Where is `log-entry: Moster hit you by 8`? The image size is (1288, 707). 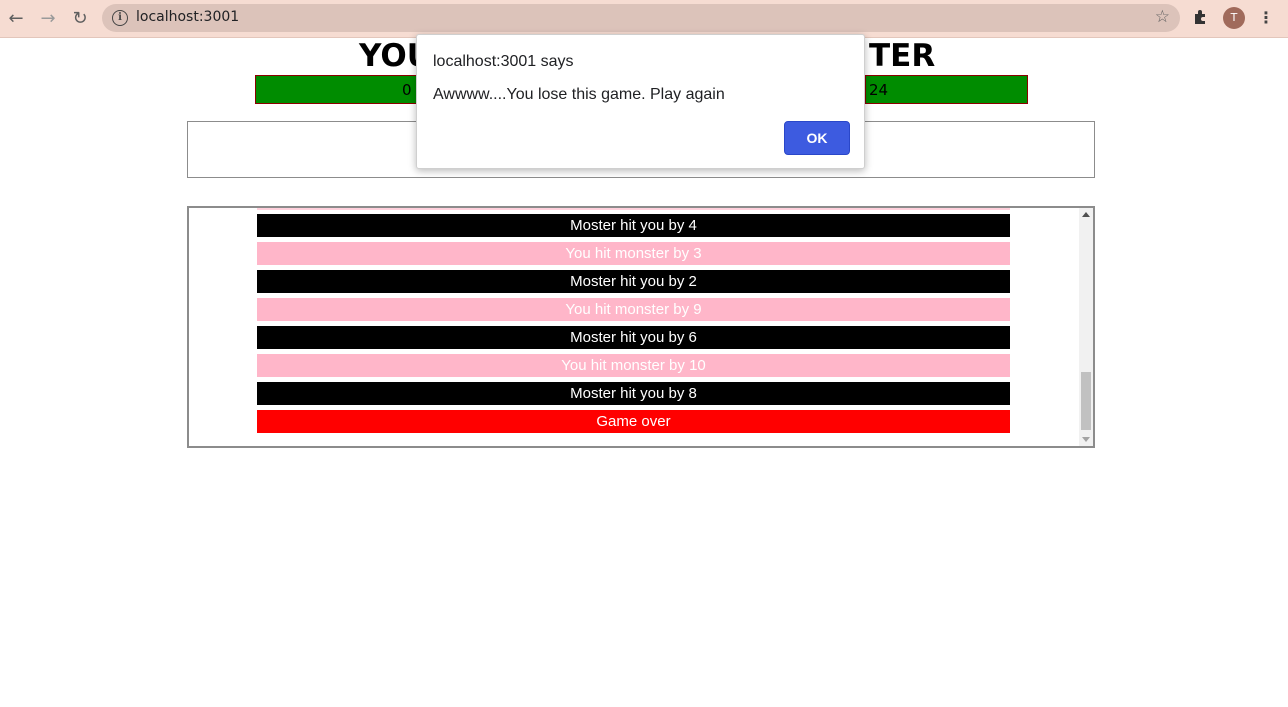
log-entry: Moster hit you by 8 is located at coordinates (633, 393).